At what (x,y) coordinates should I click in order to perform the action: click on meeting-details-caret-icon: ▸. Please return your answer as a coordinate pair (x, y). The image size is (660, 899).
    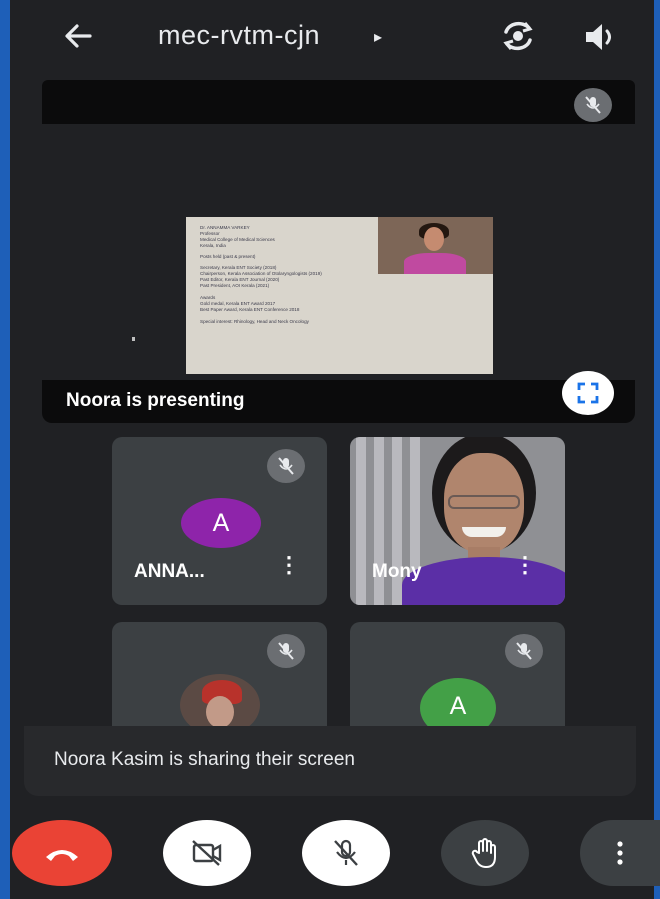
    Looking at the image, I should click on (378, 37).